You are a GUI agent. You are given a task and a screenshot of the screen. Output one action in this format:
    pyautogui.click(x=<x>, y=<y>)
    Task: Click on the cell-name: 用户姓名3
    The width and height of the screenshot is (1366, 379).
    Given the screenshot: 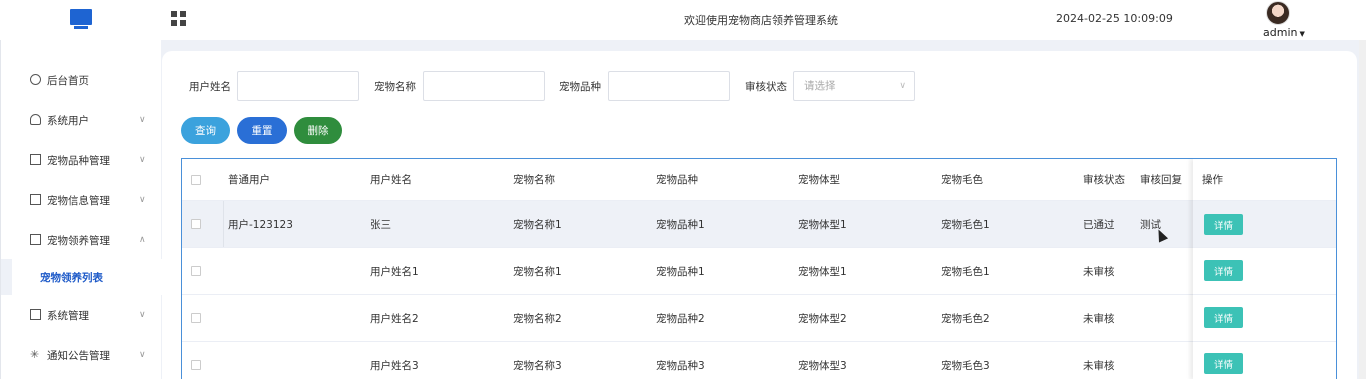 What is the action you would take?
    pyautogui.click(x=394, y=365)
    